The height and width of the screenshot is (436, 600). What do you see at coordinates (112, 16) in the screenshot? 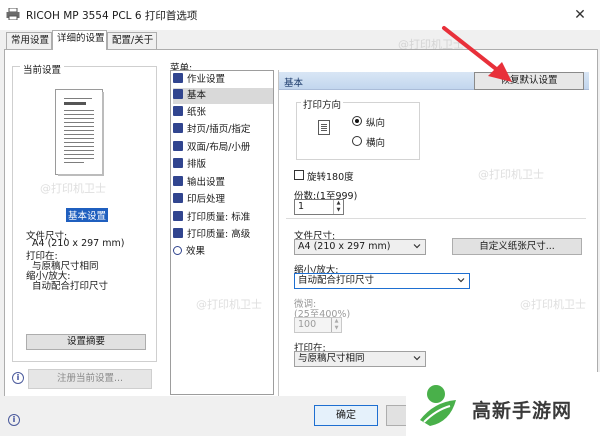
I see `window-title: RICOH MP 3554 PCL 6 打印首选项` at bounding box center [112, 16].